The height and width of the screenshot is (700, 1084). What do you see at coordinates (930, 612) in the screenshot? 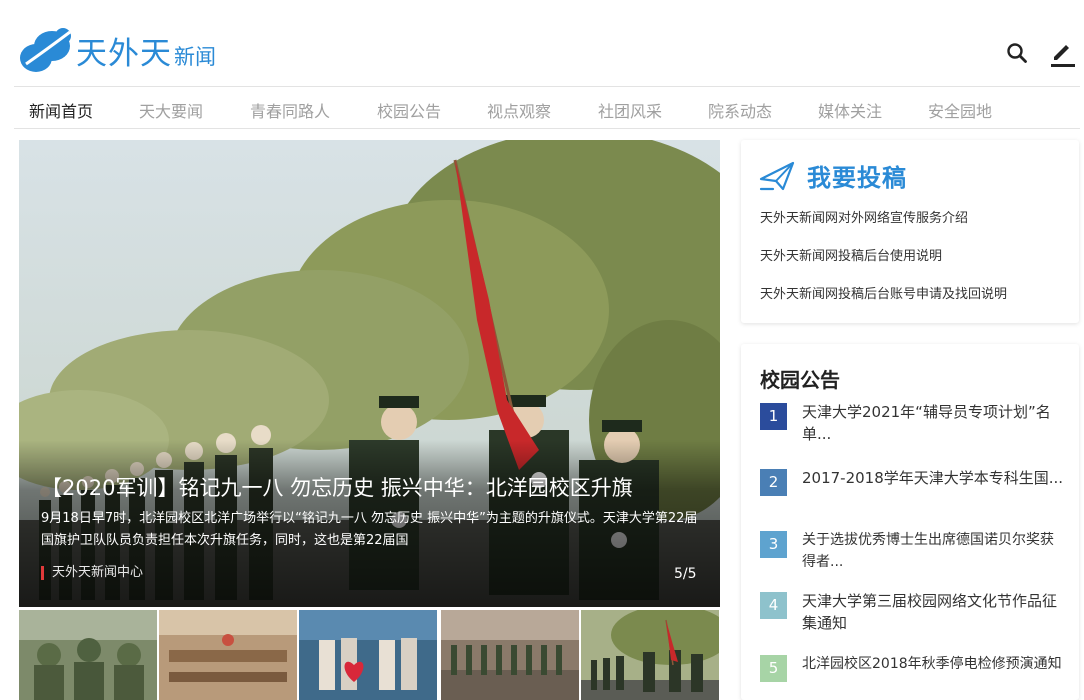
I see `notice-text: 天津大学第三届校园网络文化节作品征集通知` at bounding box center [930, 612].